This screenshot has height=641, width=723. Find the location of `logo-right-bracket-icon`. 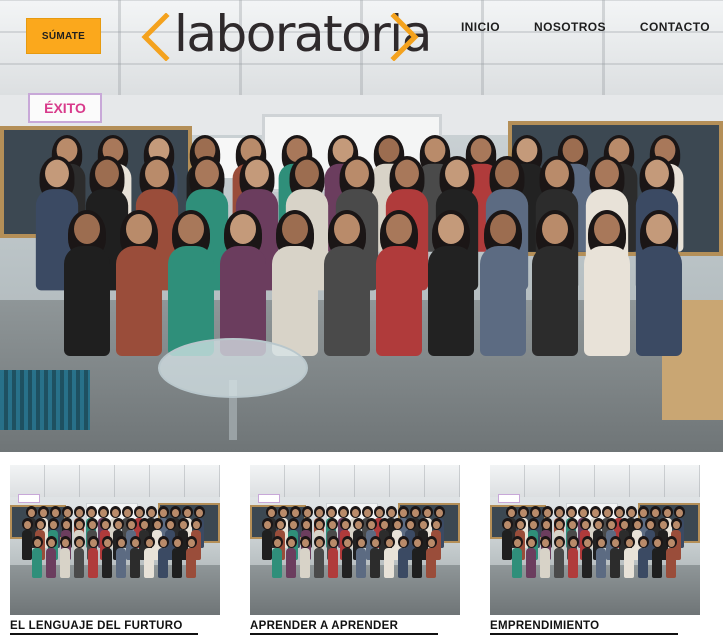

logo-right-bracket-icon is located at coordinates (404, 37).